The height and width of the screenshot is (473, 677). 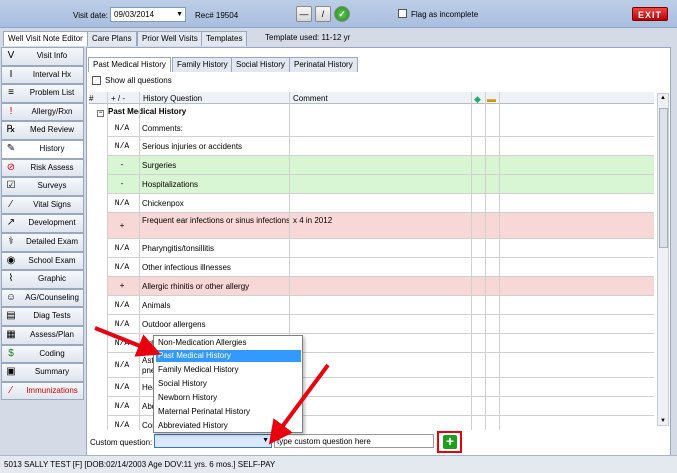 I want to click on risk-assess-icon: ⊘, so click(x=11, y=167).